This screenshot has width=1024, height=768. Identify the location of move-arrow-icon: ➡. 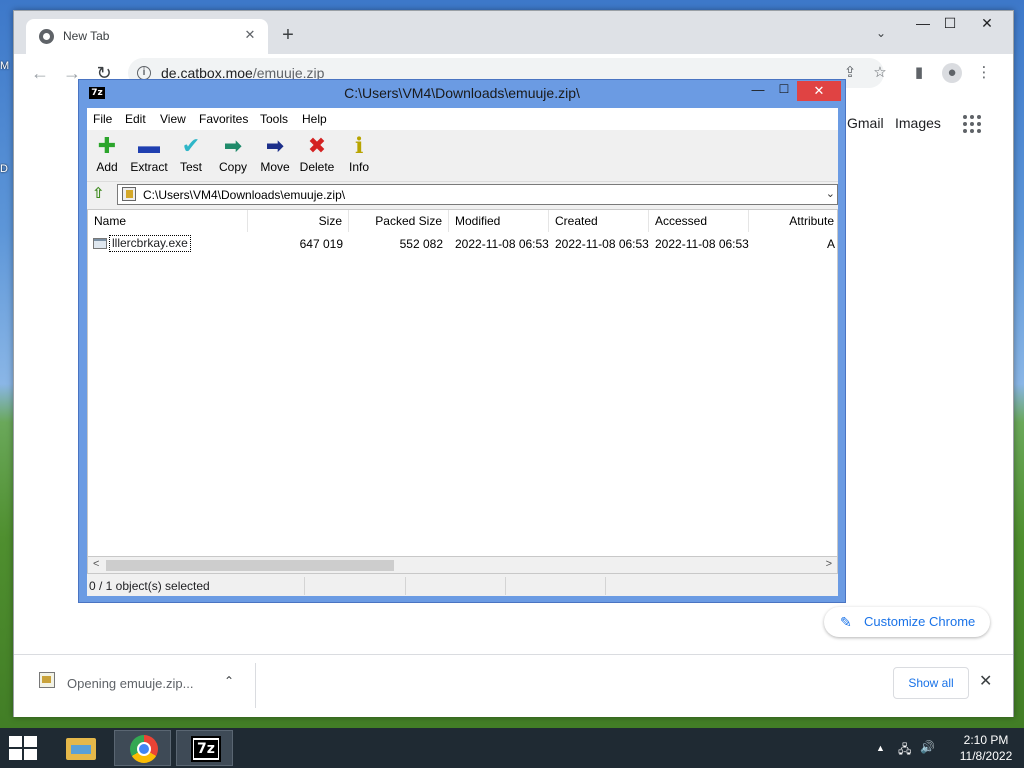
(275, 145).